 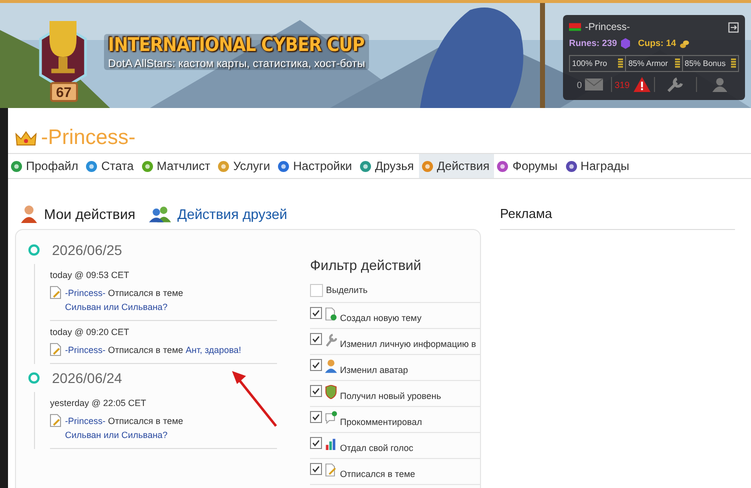 I want to click on nav-tab: Матчлист, so click(x=177, y=166).